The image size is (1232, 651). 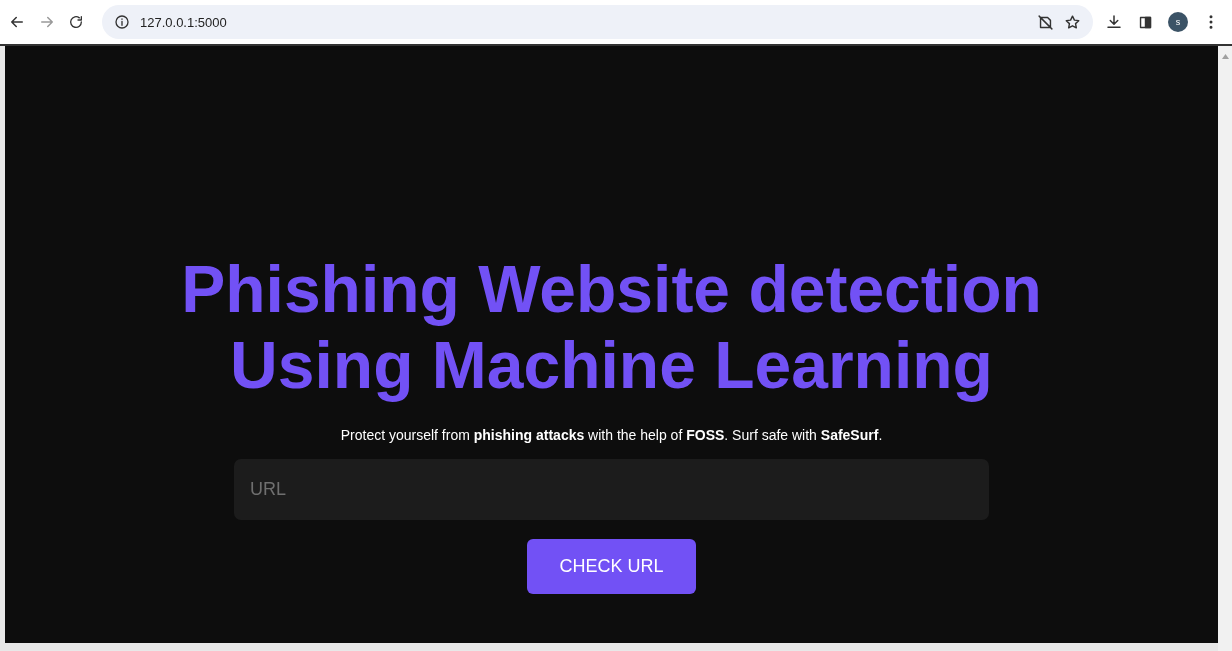 What do you see at coordinates (184, 22) in the screenshot?
I see `url-text: 127.0.0.1:5000` at bounding box center [184, 22].